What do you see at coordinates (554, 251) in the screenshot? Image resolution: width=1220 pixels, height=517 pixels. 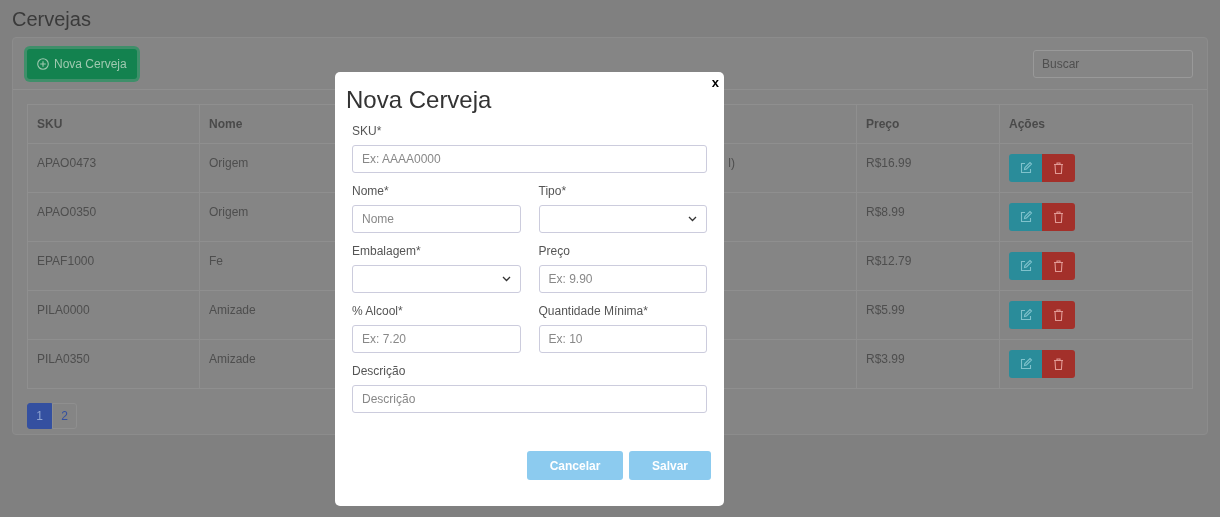 I see `field-label: Preço` at bounding box center [554, 251].